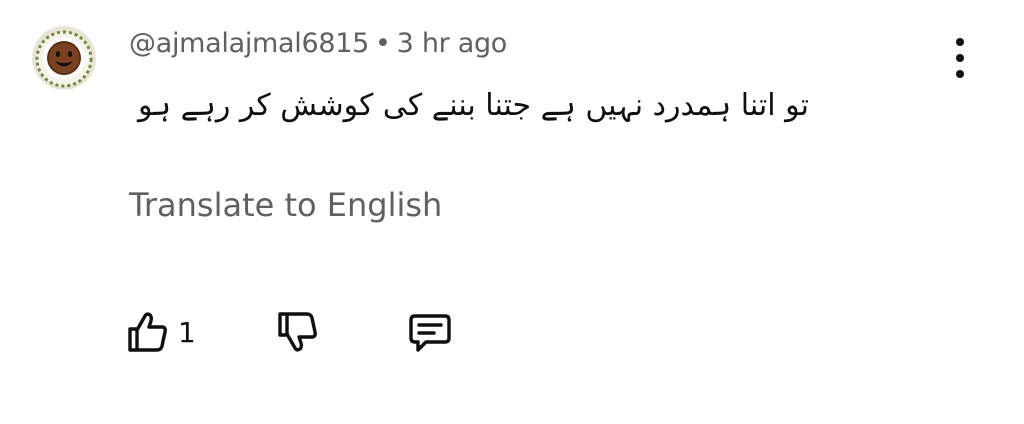 Image resolution: width=1024 pixels, height=424 pixels. What do you see at coordinates (960, 42) in the screenshot?
I see `more-vert-icon` at bounding box center [960, 42].